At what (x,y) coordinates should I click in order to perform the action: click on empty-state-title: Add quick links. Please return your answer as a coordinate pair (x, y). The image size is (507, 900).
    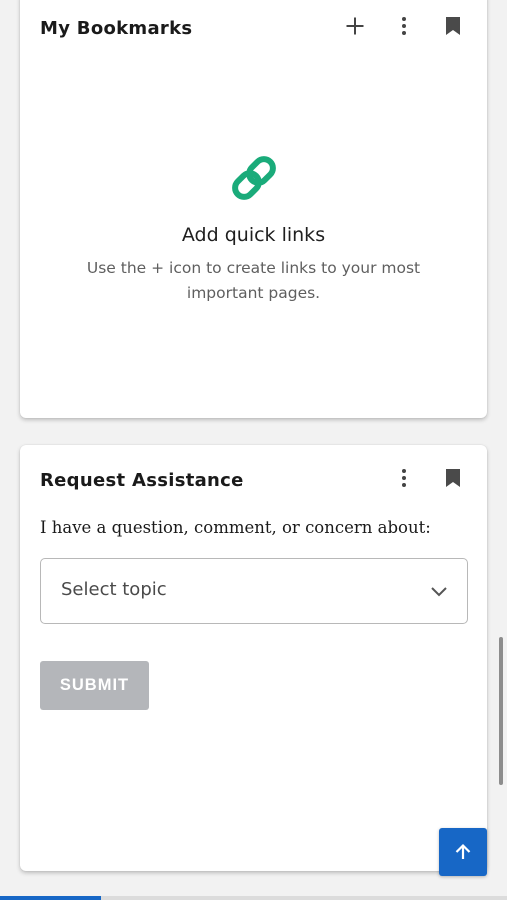
    Looking at the image, I should click on (253, 235).